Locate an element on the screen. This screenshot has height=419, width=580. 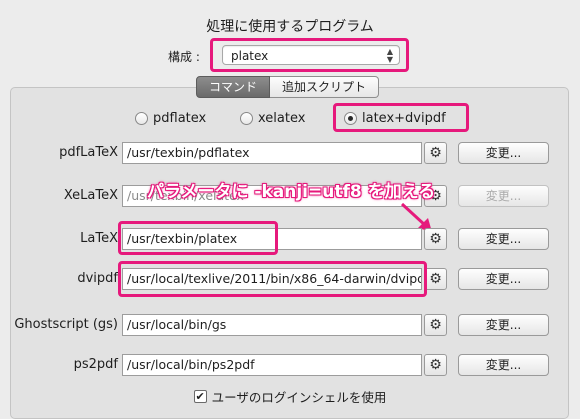
radio-label: pdflatex is located at coordinates (180, 118).